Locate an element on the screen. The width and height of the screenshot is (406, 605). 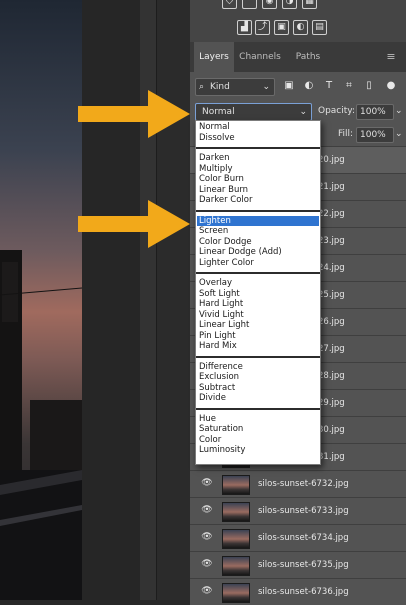
layer-name: 28.jpg is located at coordinates (331, 376).